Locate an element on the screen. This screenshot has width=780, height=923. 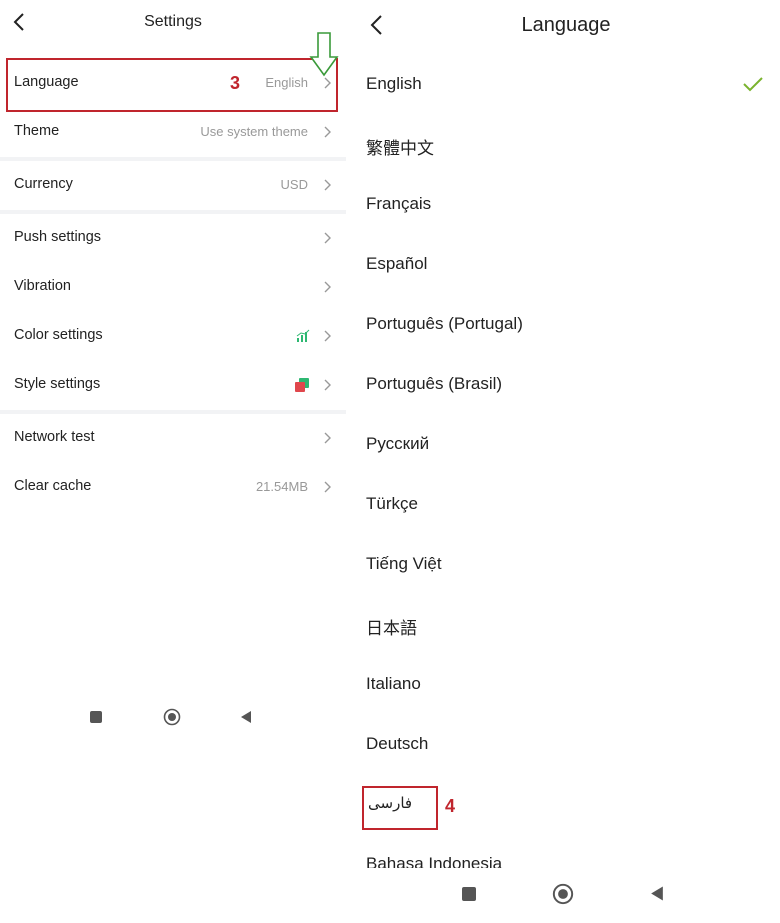
row-value: 21.54MB is located at coordinates (281, 486).